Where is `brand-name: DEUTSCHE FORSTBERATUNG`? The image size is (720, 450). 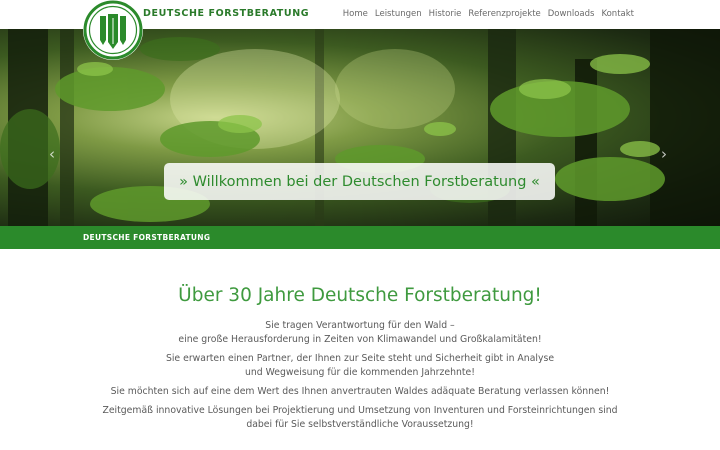 brand-name: DEUTSCHE FORSTBERATUNG is located at coordinates (226, 13).